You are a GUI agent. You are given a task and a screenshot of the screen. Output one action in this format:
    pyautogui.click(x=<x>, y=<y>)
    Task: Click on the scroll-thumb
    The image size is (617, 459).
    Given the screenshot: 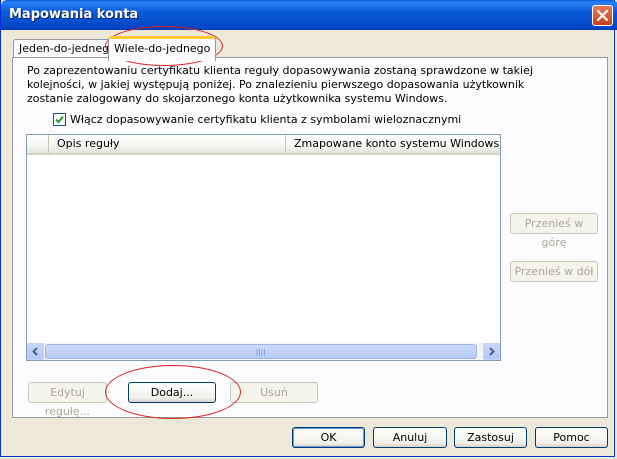 What is the action you would take?
    pyautogui.click(x=261, y=351)
    